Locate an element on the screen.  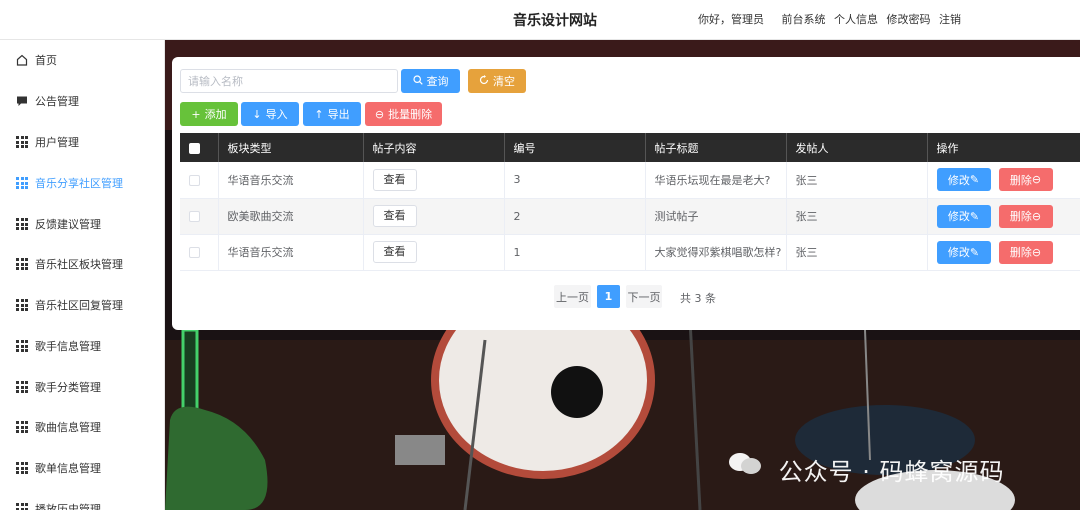
prev-page-button: 上一页 is located at coordinates (572, 296).